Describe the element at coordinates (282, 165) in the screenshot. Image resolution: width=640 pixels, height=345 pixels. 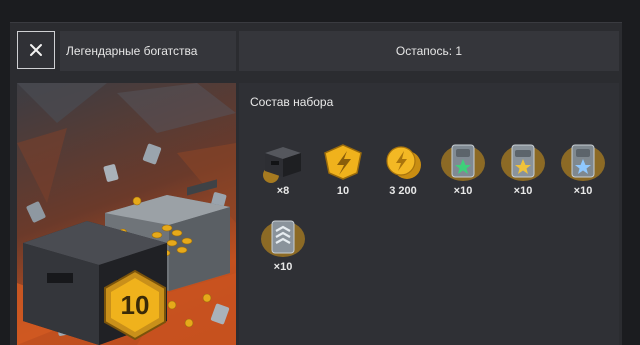
I see `dark-container-icon` at that location.